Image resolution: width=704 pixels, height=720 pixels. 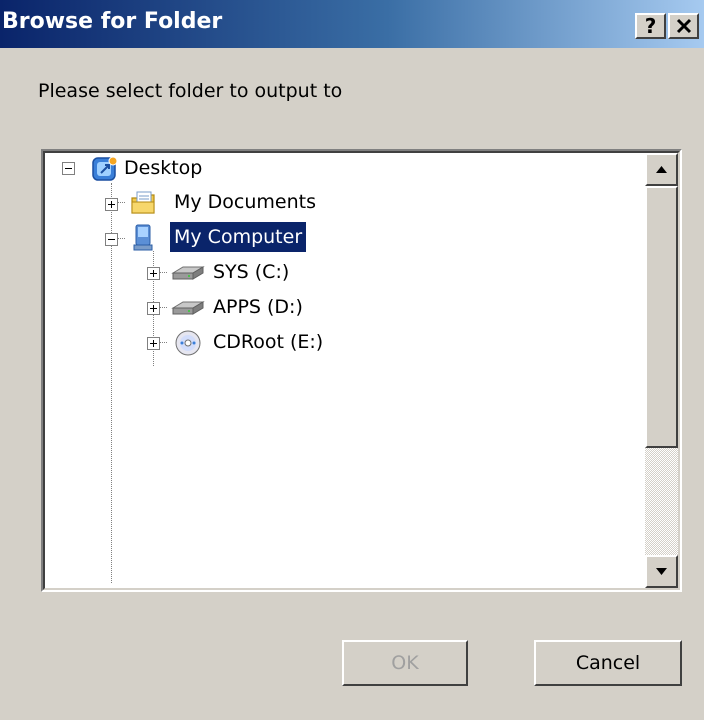 What do you see at coordinates (650, 26) in the screenshot?
I see `help-button: ?` at bounding box center [650, 26].